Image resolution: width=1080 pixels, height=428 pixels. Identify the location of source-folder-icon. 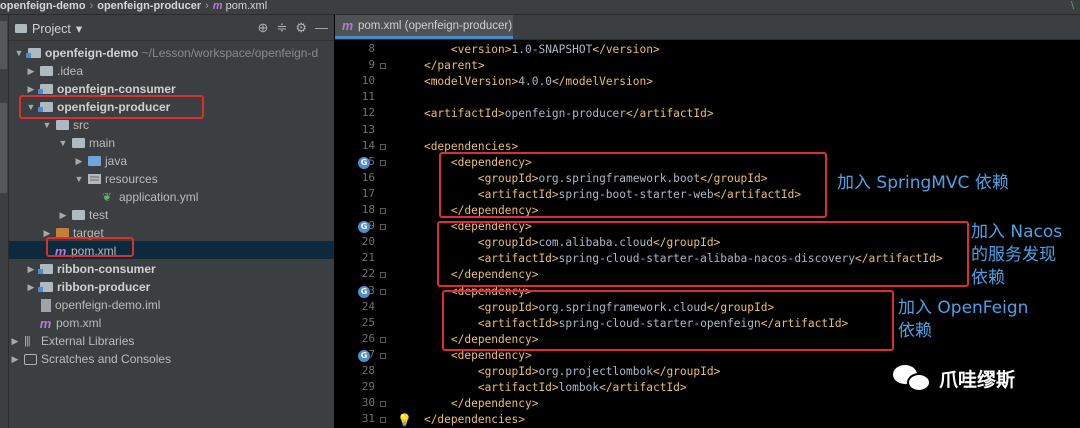
(94, 161).